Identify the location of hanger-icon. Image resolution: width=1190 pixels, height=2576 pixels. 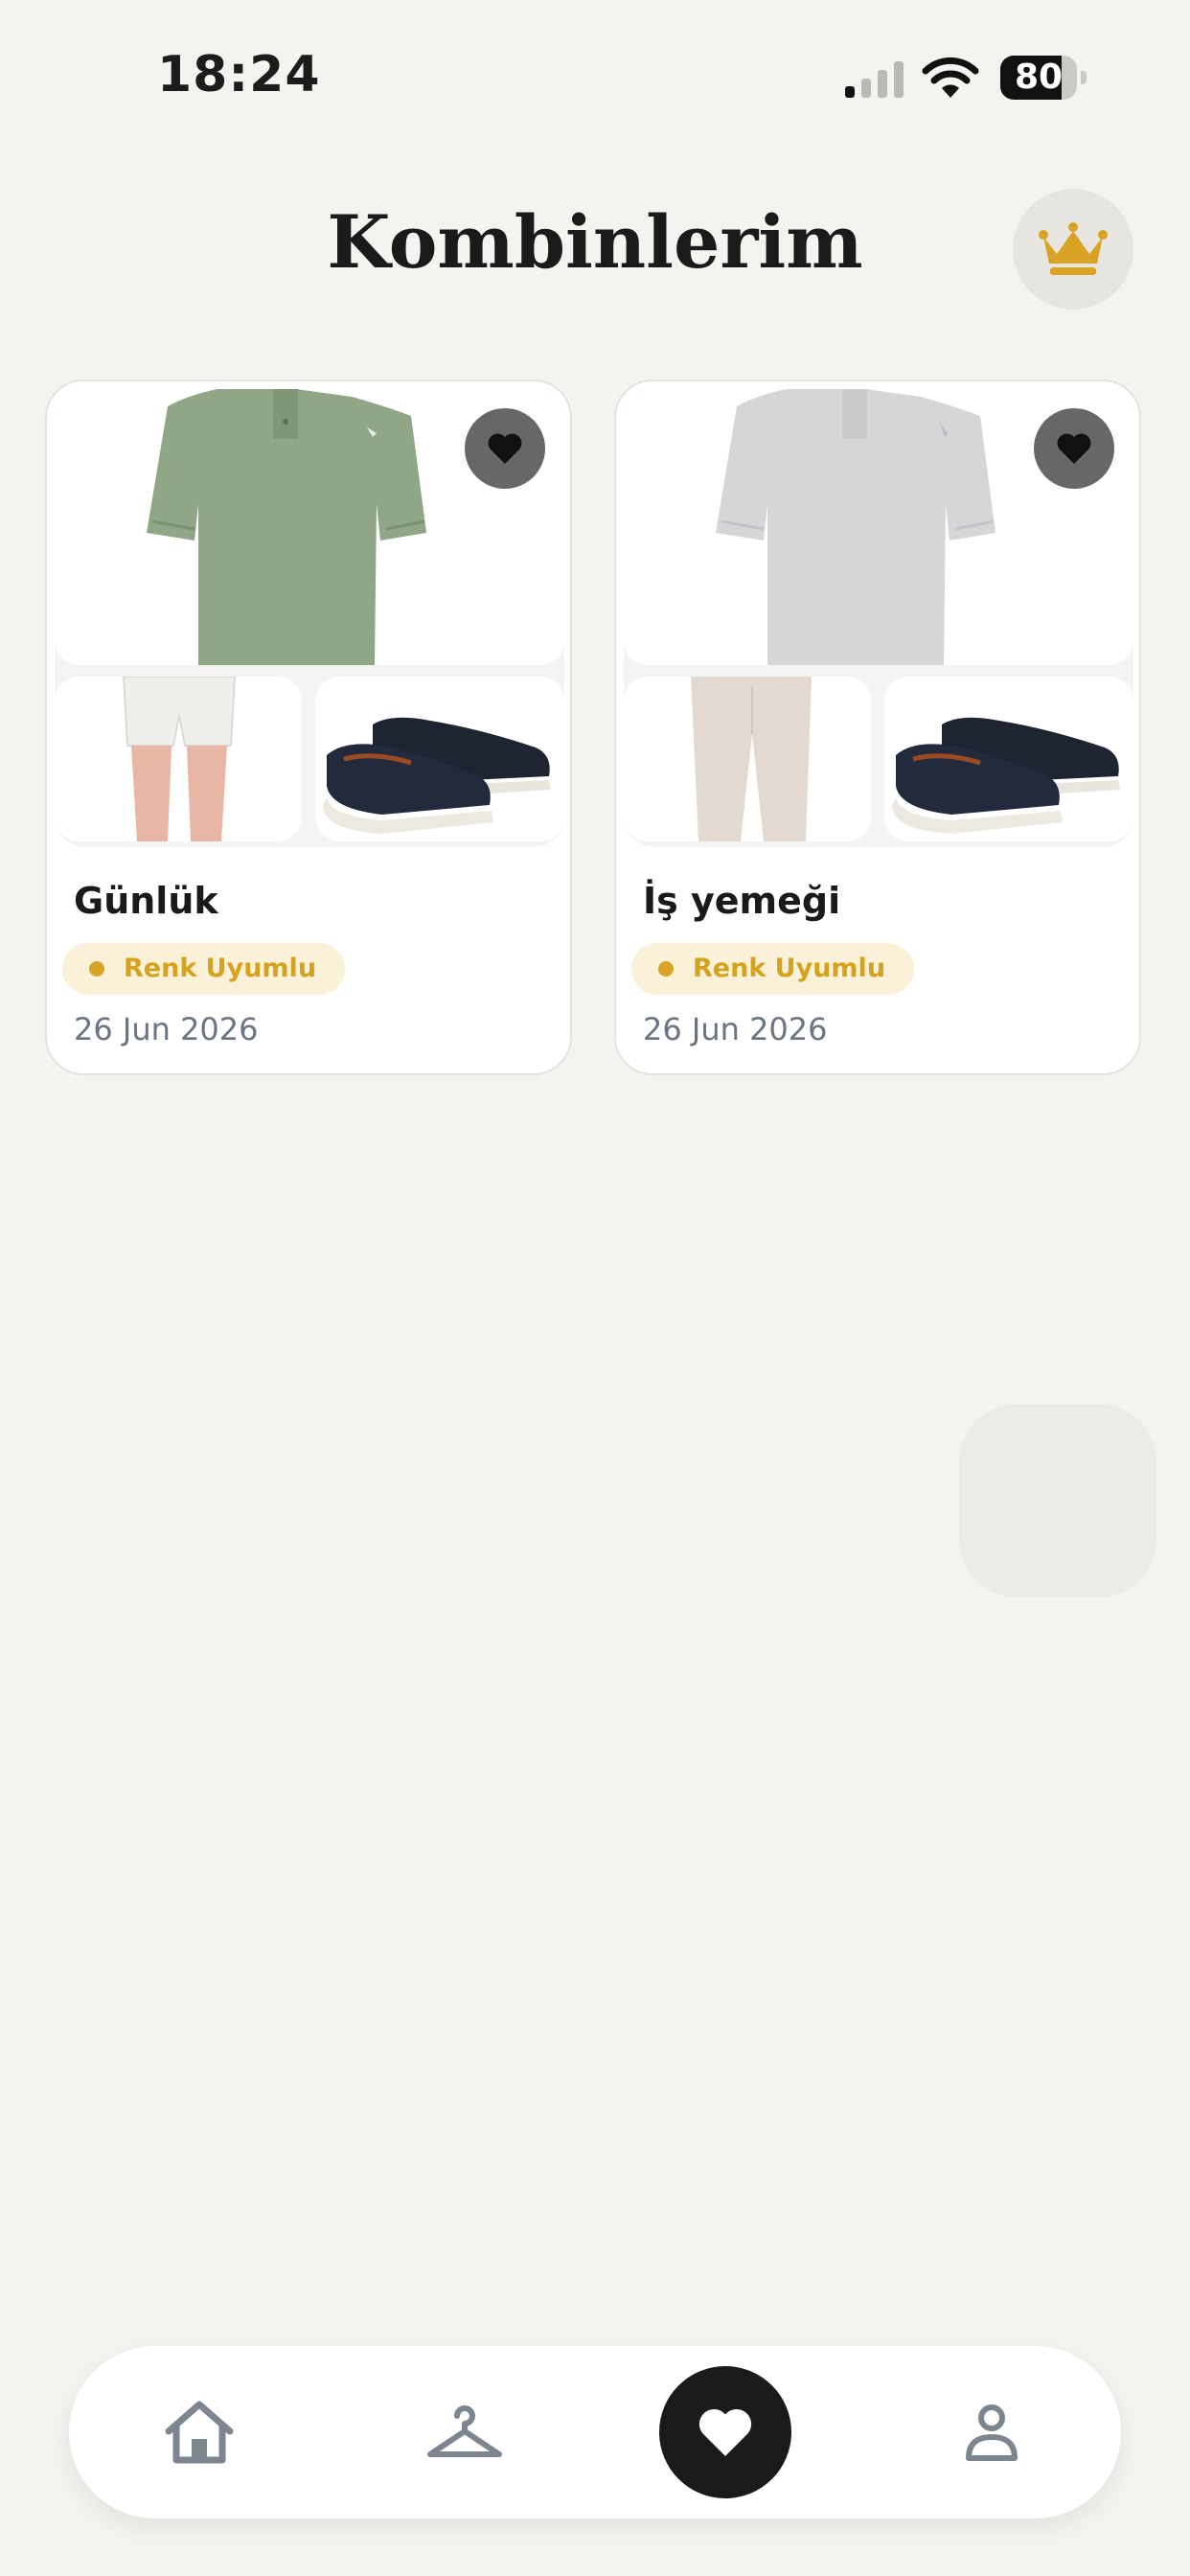
(465, 2431).